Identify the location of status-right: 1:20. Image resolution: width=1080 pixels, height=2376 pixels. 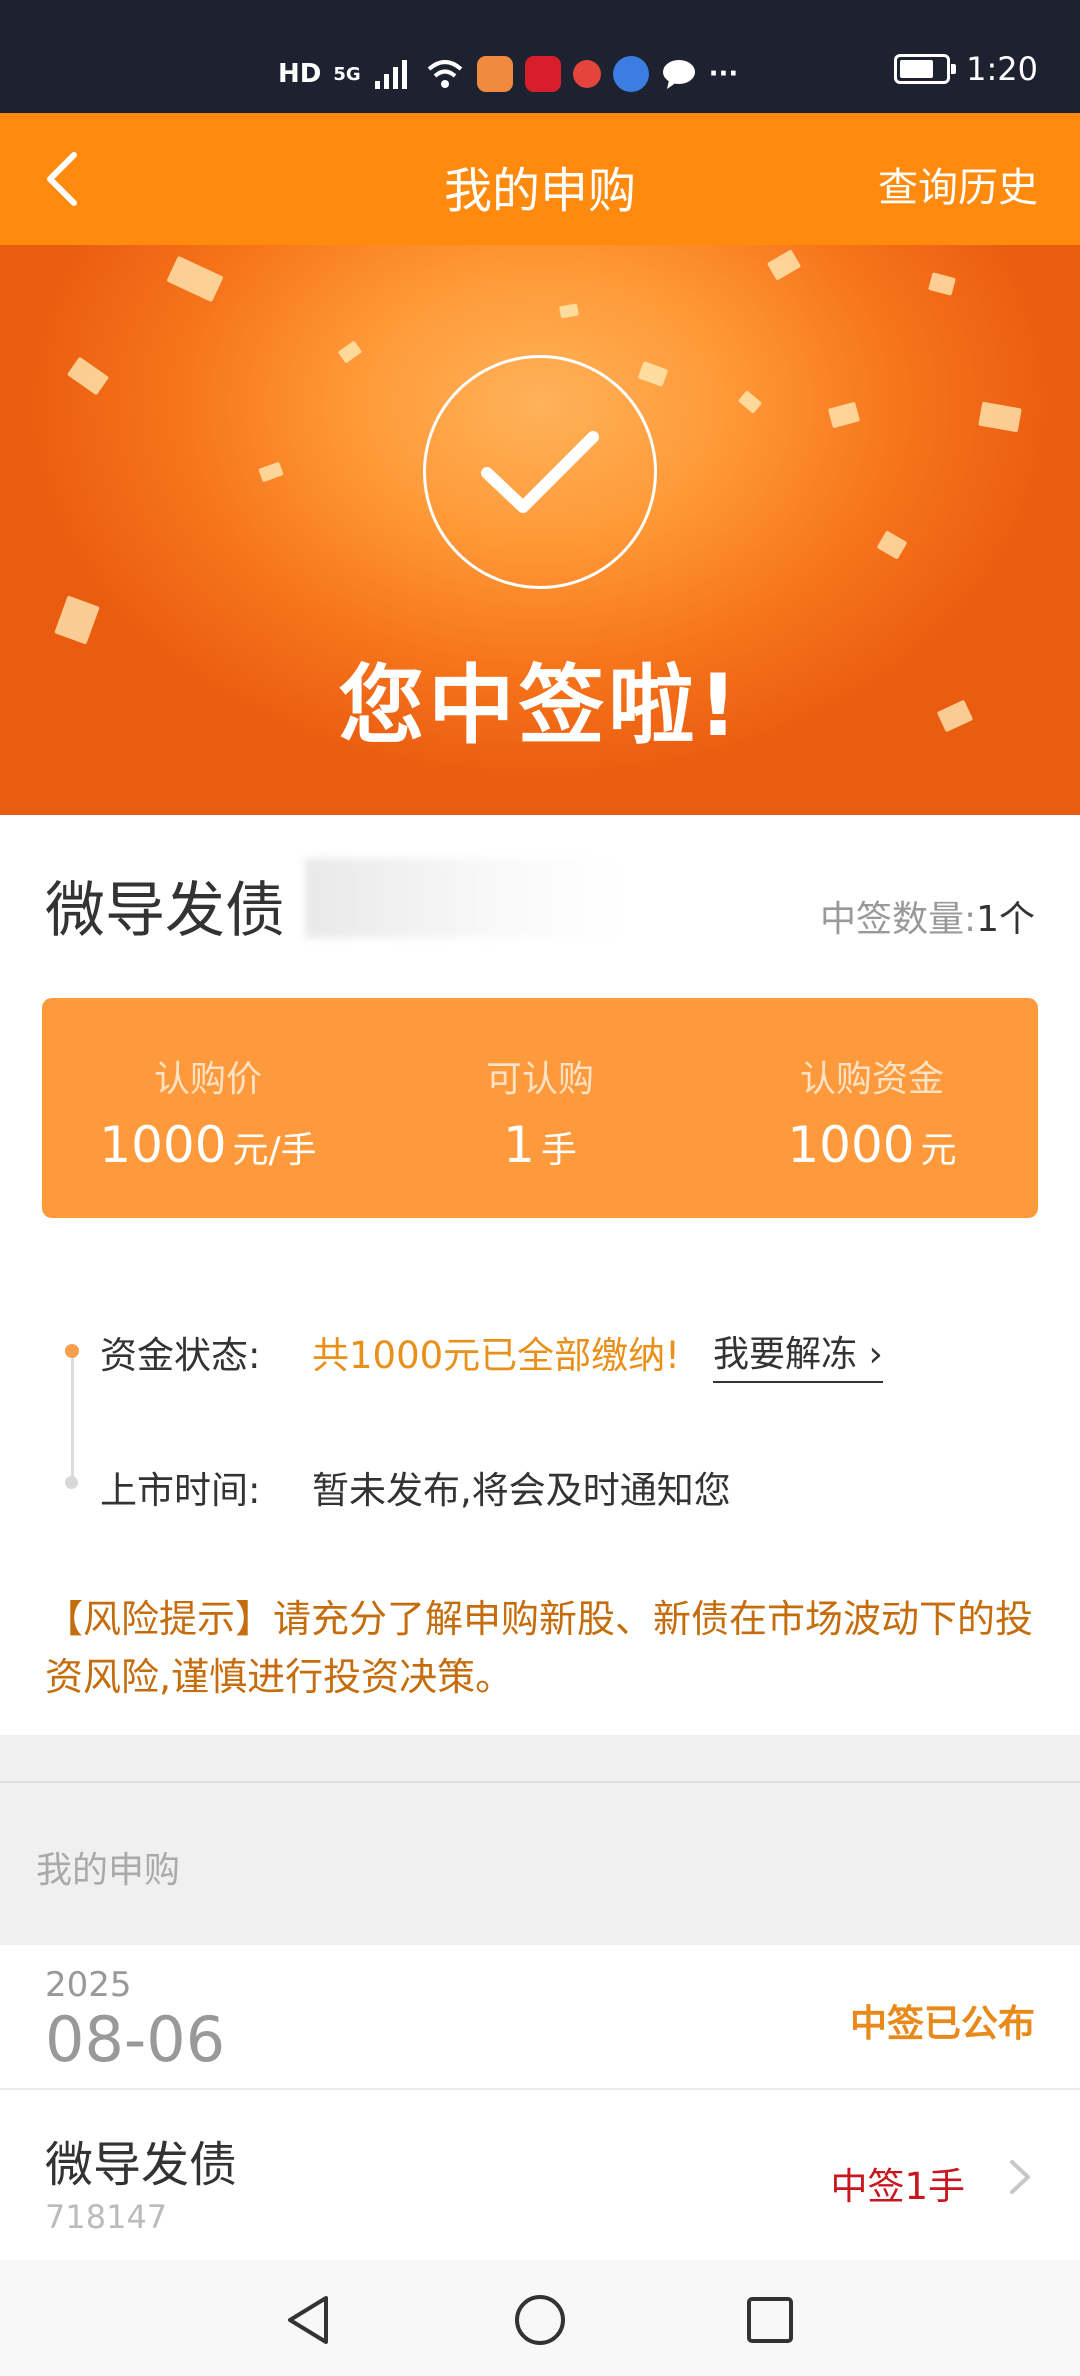
(966, 69).